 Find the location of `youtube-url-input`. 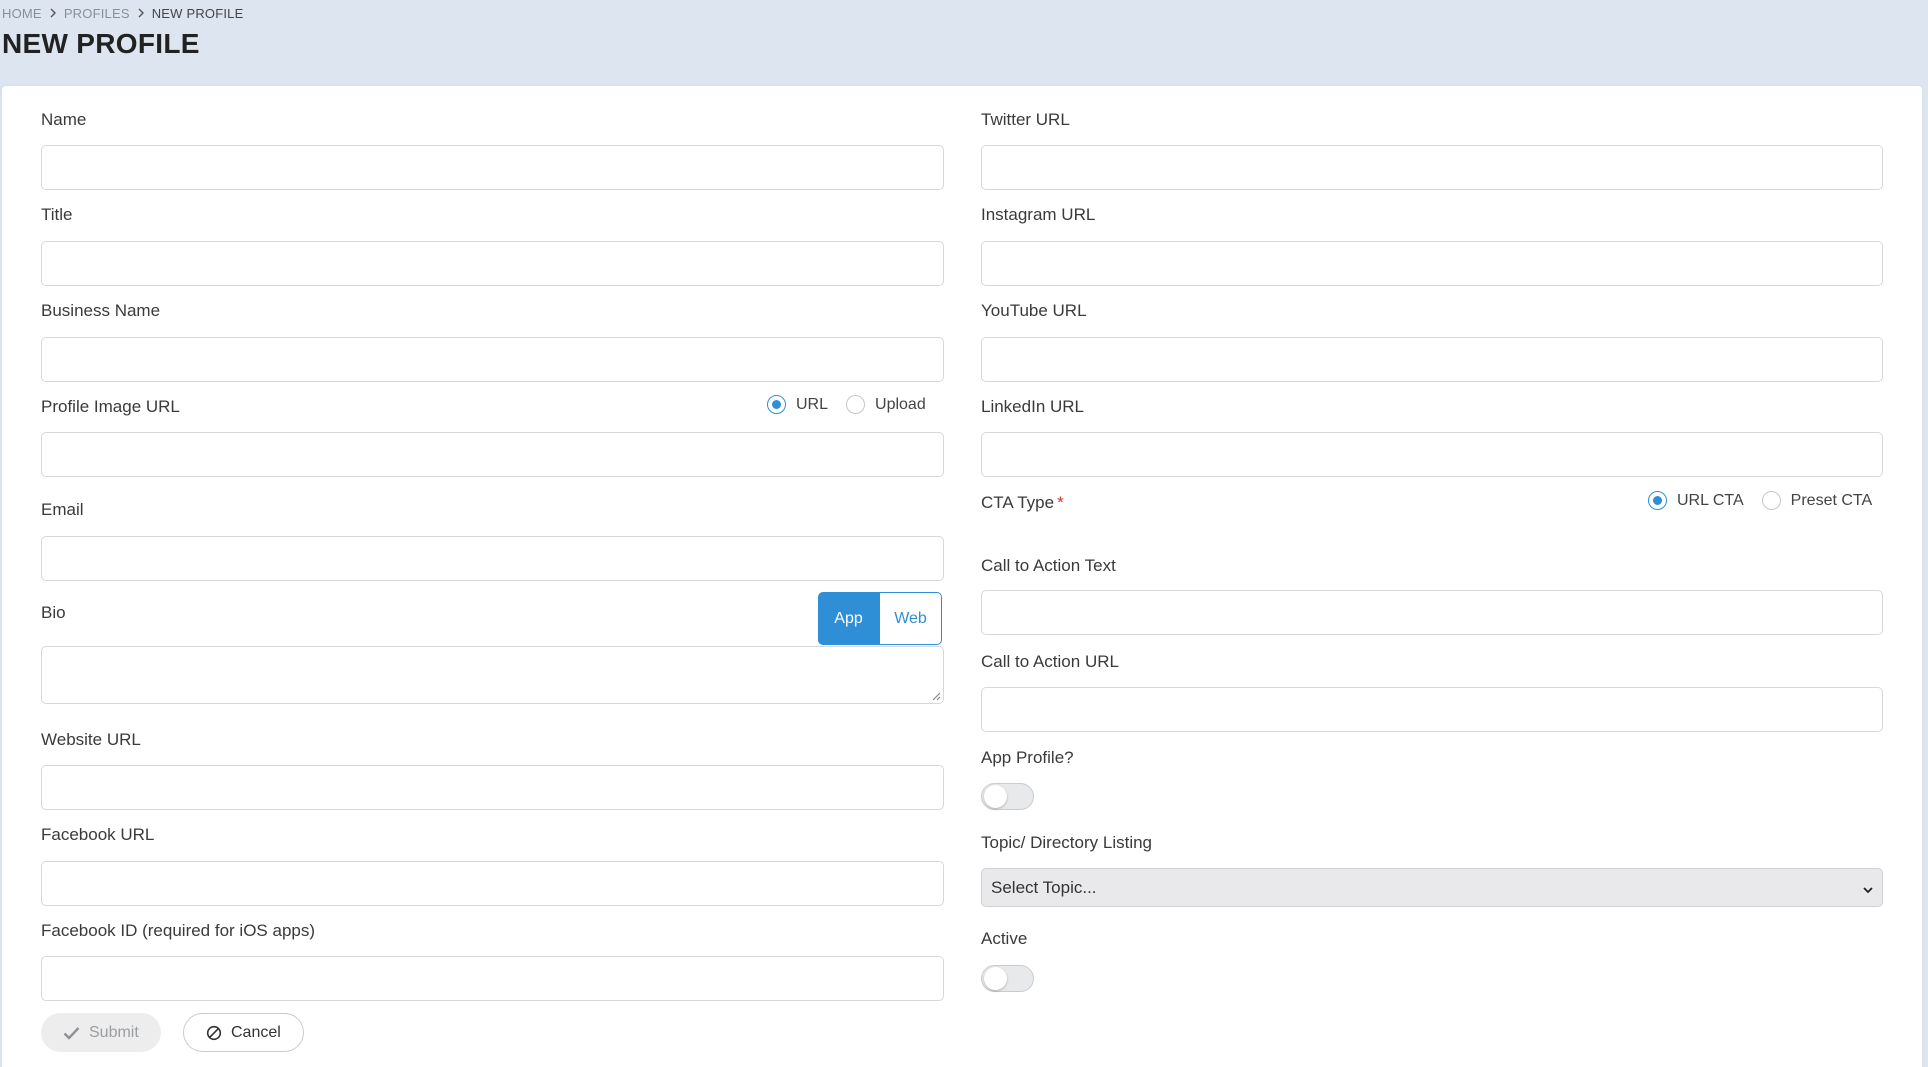

youtube-url-input is located at coordinates (1432, 359).